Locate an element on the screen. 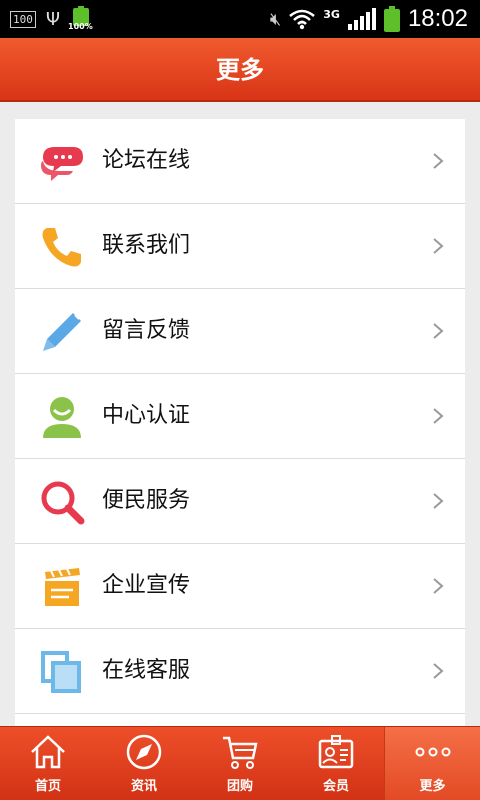 The image size is (480, 800). app-header: 更多 is located at coordinates (240, 70).